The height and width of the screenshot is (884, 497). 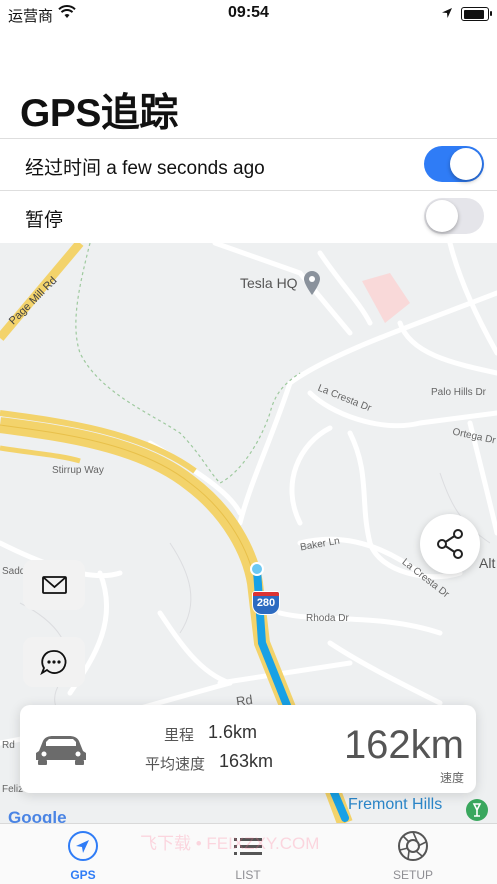 What do you see at coordinates (61, 749) in the screenshot?
I see `car-icon` at bounding box center [61, 749].